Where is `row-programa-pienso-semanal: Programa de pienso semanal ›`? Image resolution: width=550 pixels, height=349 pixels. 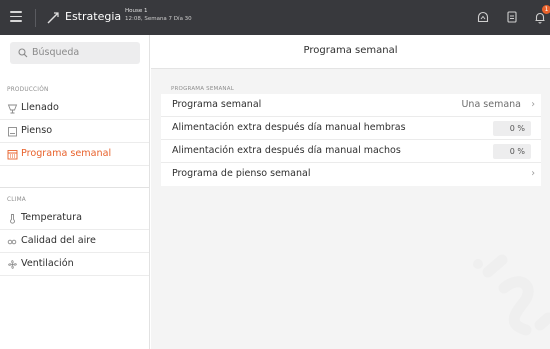 row-programa-pienso-semanal: Programa de pienso semanal › is located at coordinates (351, 174).